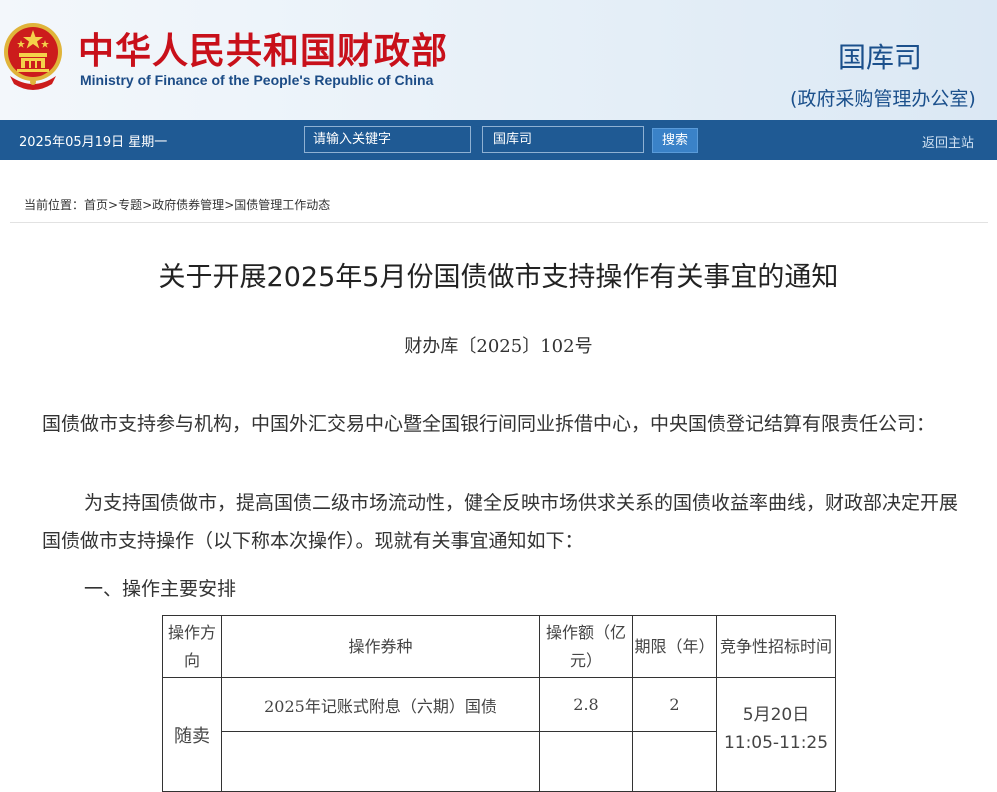 The width and height of the screenshot is (997, 792). Describe the element at coordinates (192, 734) in the screenshot. I see `table-cell-direction: 随卖` at that location.